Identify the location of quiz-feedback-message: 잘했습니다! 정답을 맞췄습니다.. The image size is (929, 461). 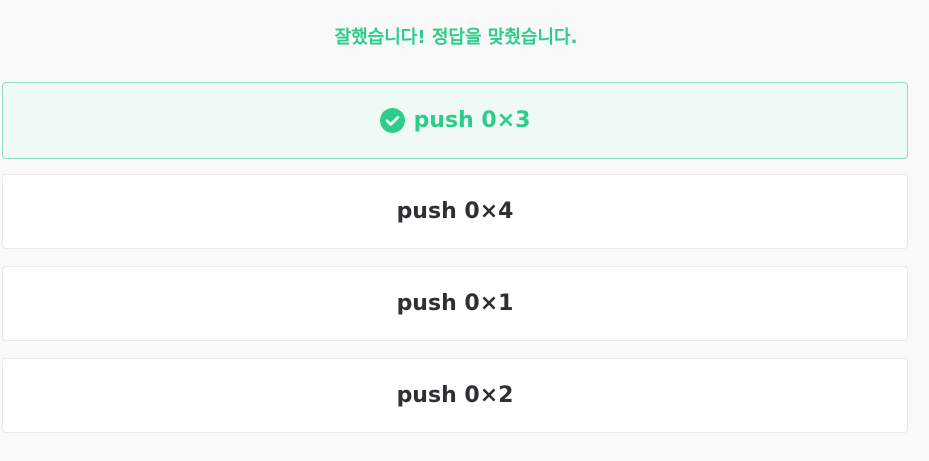
(456, 37).